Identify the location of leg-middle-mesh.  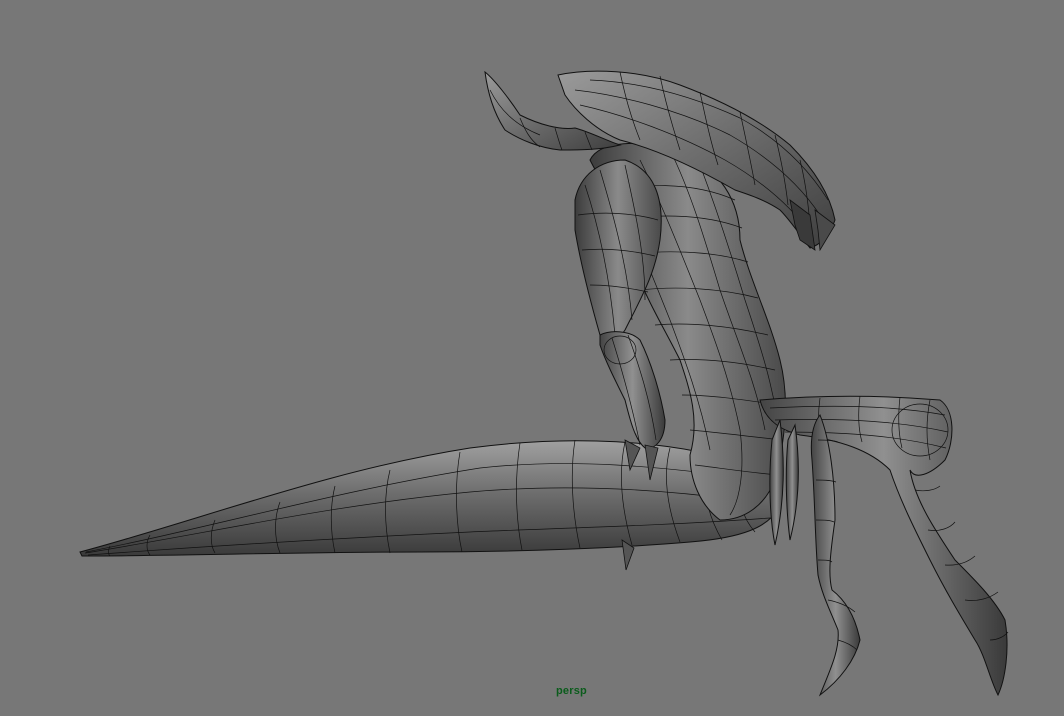
(815, 555).